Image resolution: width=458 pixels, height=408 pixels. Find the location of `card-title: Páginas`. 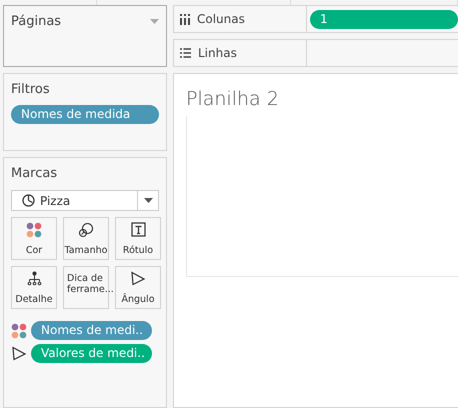

card-title: Páginas is located at coordinates (36, 21).